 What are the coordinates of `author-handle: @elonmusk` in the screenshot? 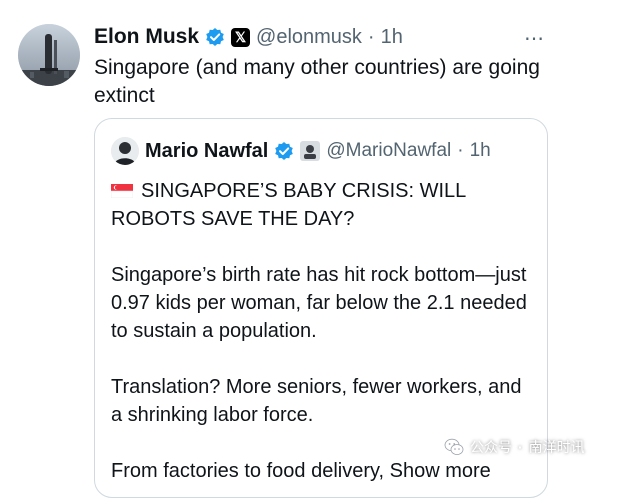 It's located at (309, 37).